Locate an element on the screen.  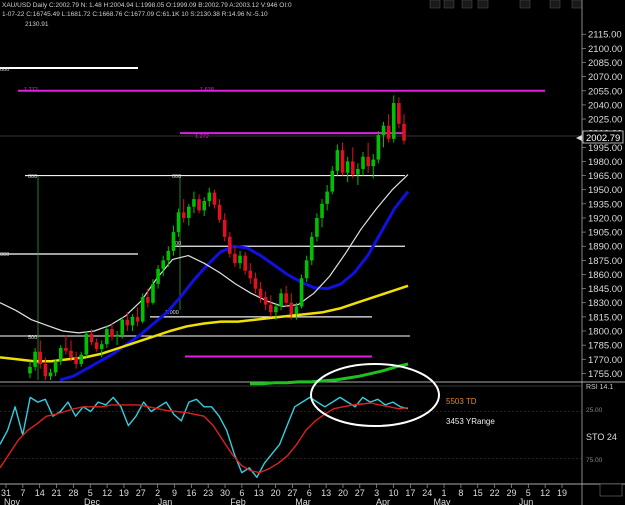
time-tick-label: 16 is located at coordinates (191, 493).